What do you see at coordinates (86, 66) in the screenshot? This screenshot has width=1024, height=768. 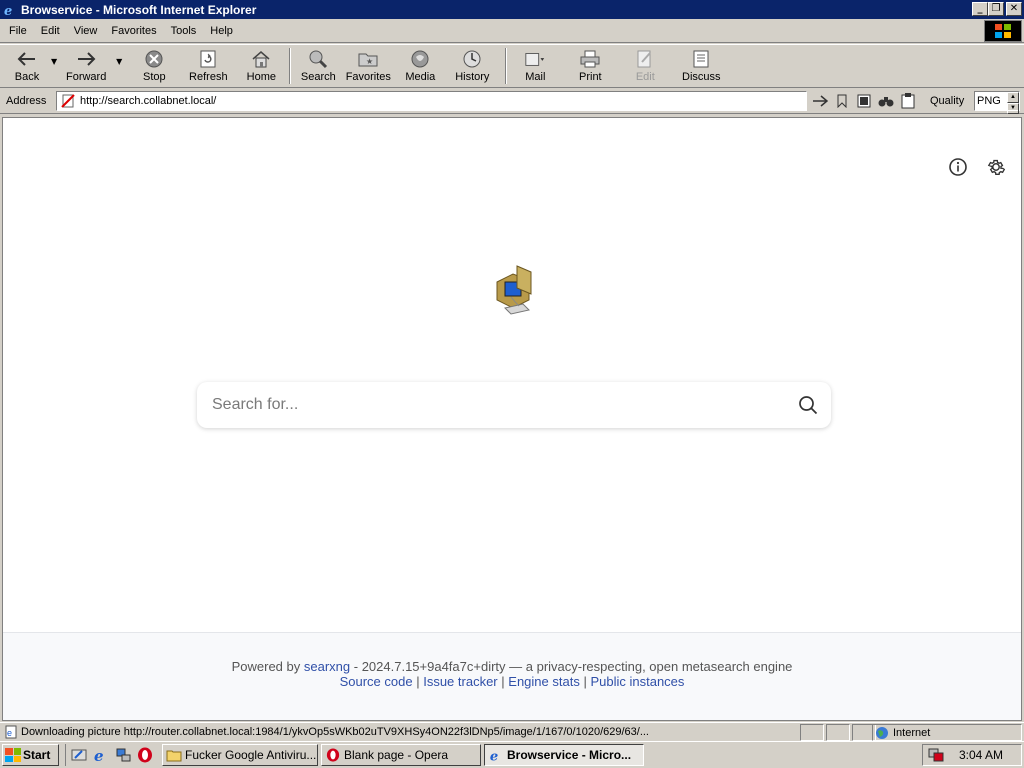 I see `forward-button: Forward` at bounding box center [86, 66].